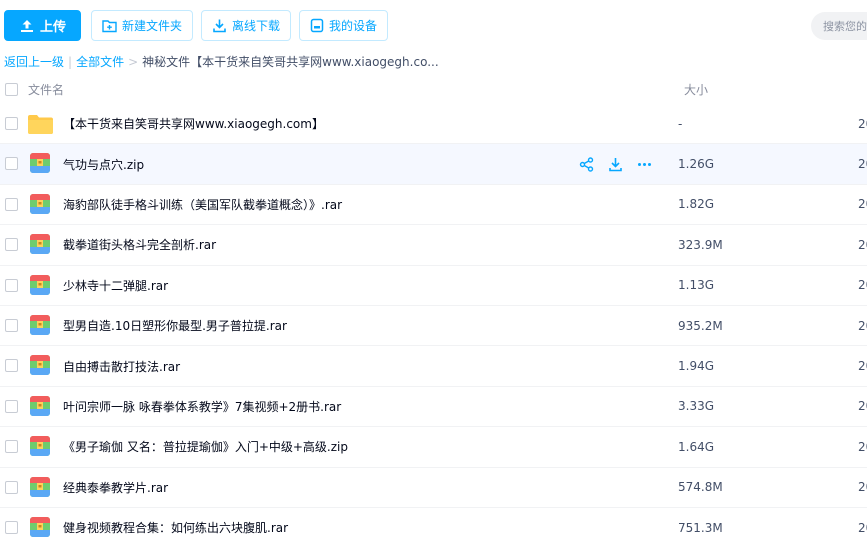 This screenshot has width=867, height=538. What do you see at coordinates (696, 285) in the screenshot?
I see `file-size: 1.13G` at bounding box center [696, 285].